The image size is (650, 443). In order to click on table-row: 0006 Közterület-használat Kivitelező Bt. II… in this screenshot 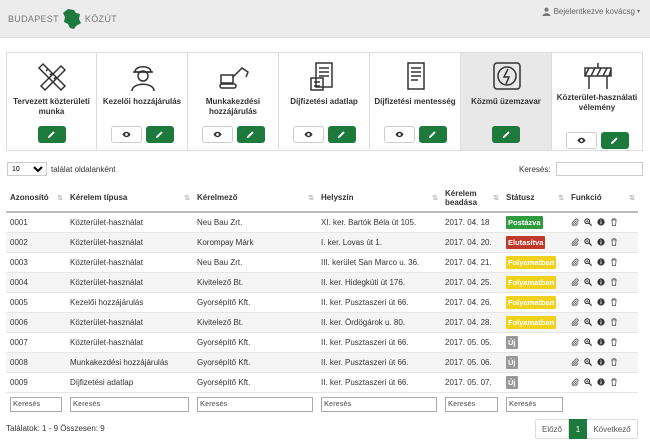, I will do `click(322, 322)`.